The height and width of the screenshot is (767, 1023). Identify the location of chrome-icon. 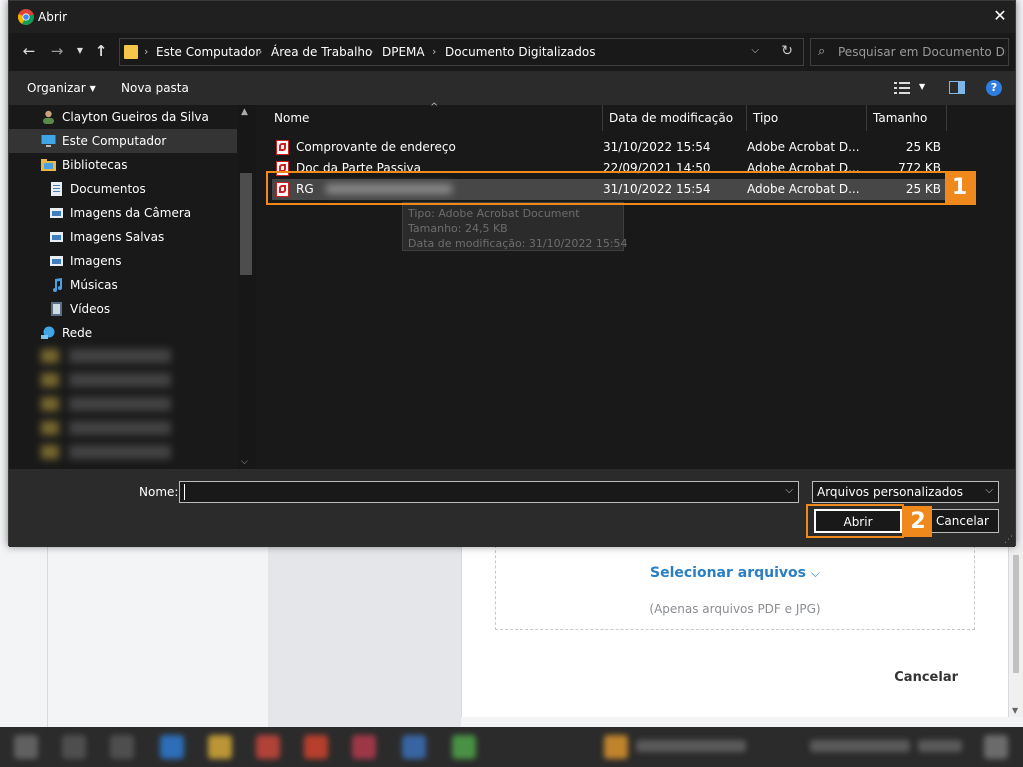
(268, 747).